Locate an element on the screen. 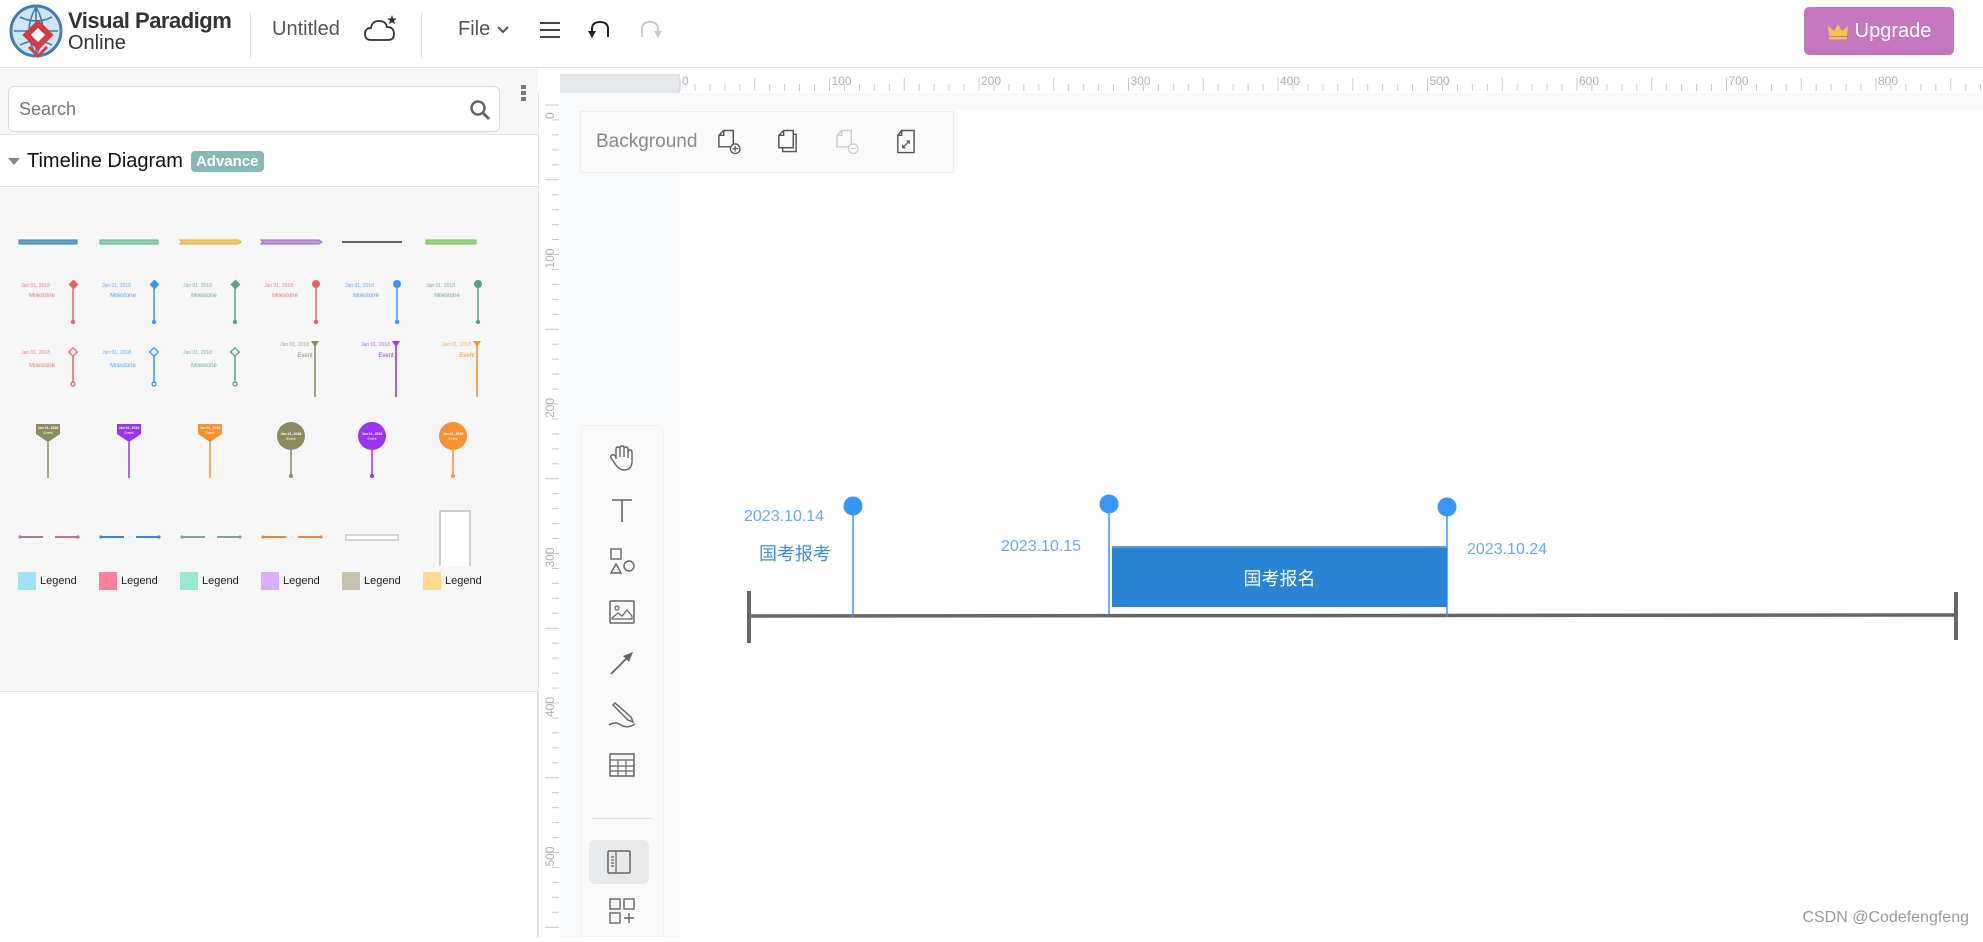  period-label: 国考报名 is located at coordinates (1280, 578).